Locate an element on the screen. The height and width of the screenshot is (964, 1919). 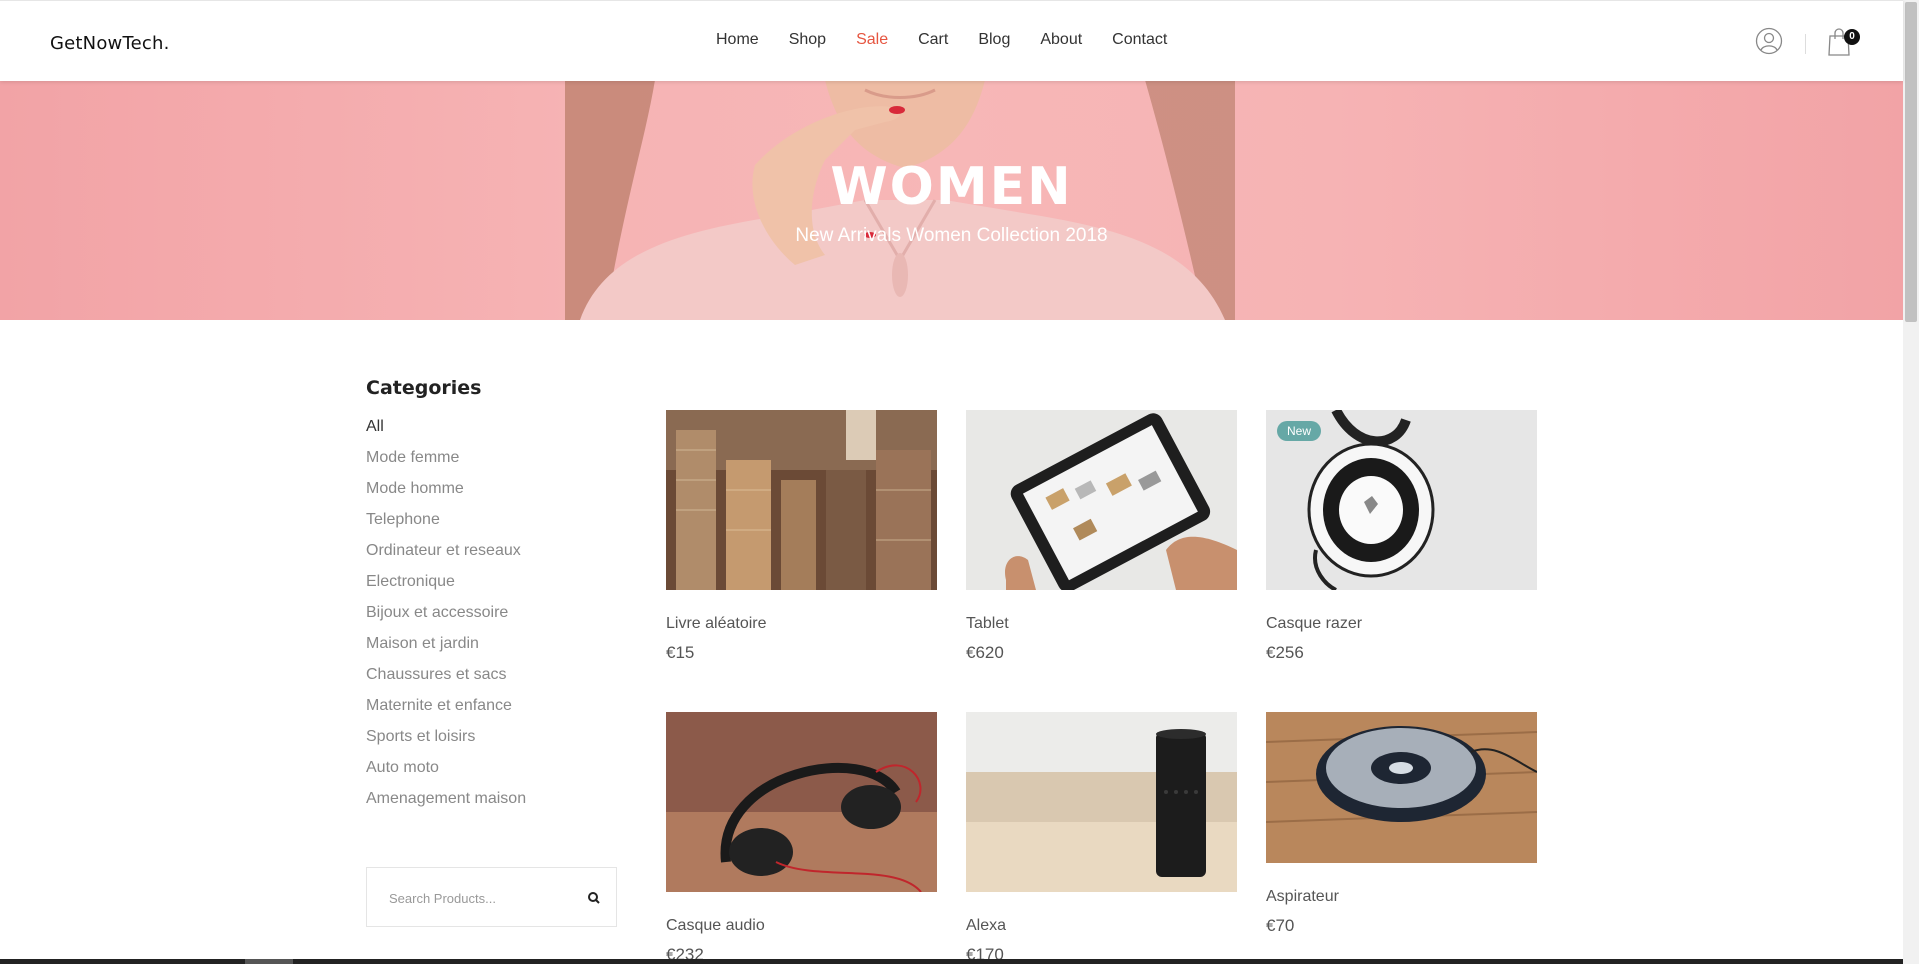
new-badge: New is located at coordinates (1299, 431).